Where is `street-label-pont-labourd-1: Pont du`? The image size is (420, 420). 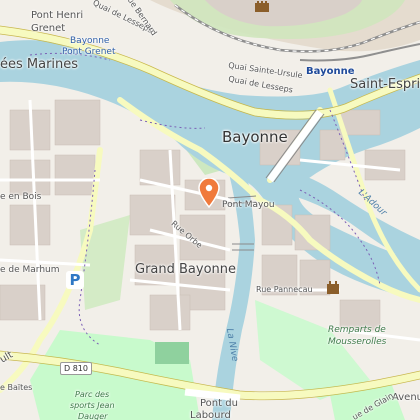 street-label-pont-labourd-1: Pont du is located at coordinates (219, 403).